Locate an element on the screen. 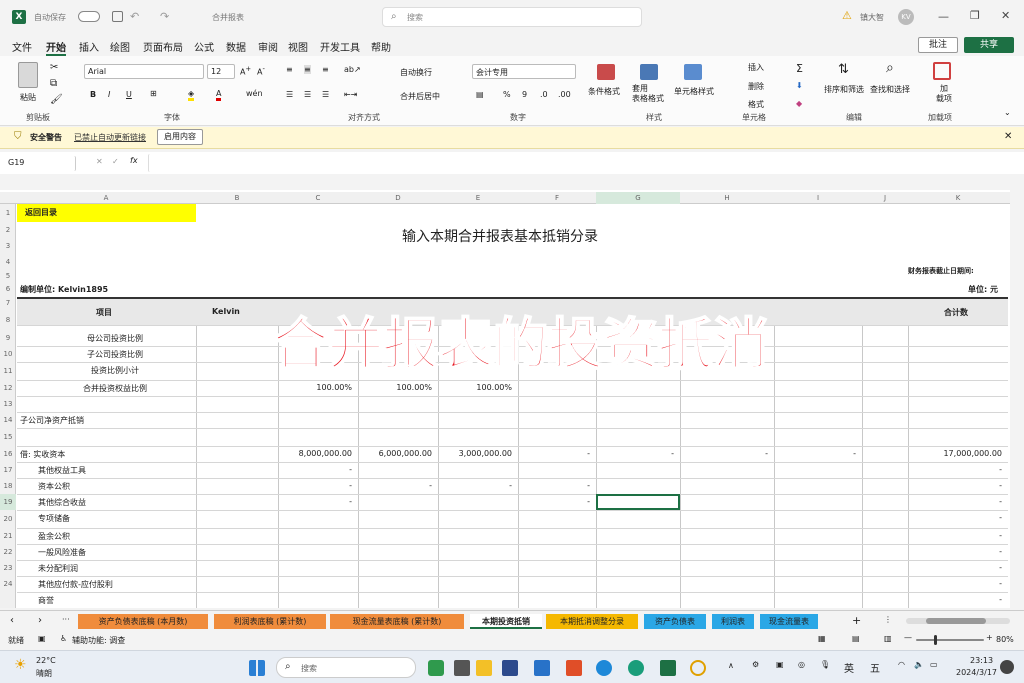  column-header-i: I is located at coordinates (818, 198).